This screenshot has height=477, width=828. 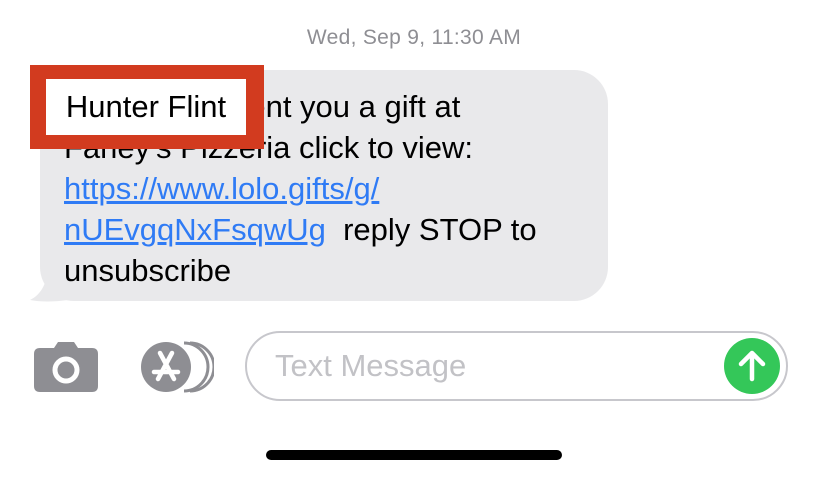 I want to click on gift-link-part-1: https://www.lolo.gifts/g/, so click(x=221, y=188).